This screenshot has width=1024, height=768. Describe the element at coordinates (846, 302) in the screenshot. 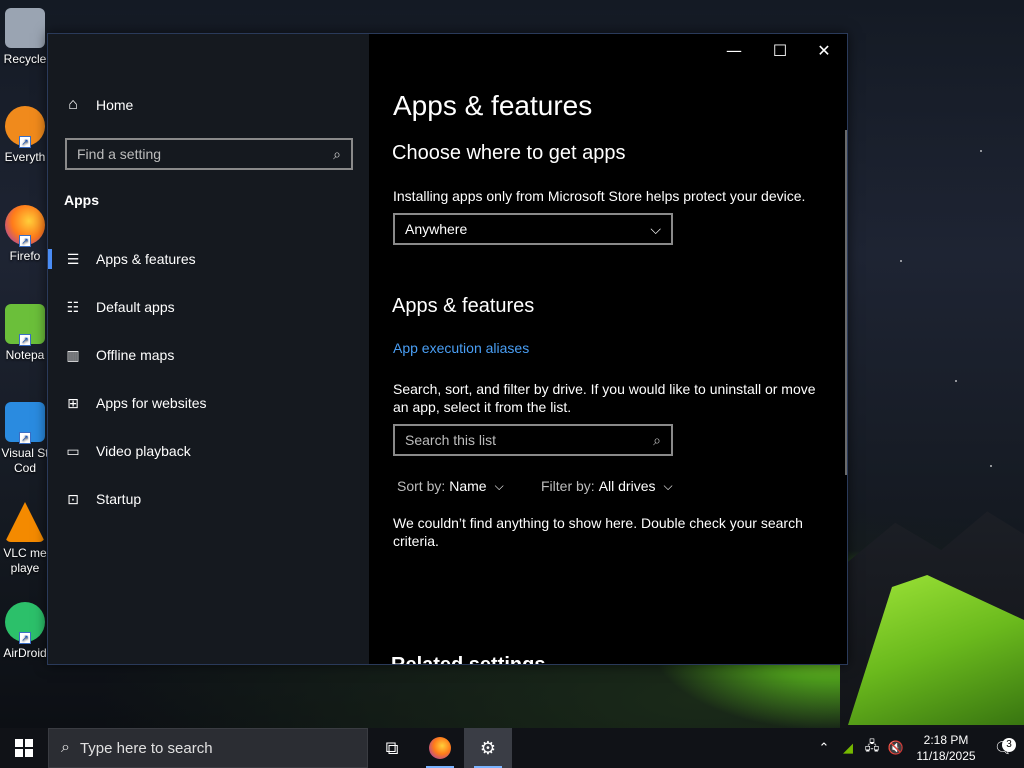

I see `content-scrollbar` at that location.